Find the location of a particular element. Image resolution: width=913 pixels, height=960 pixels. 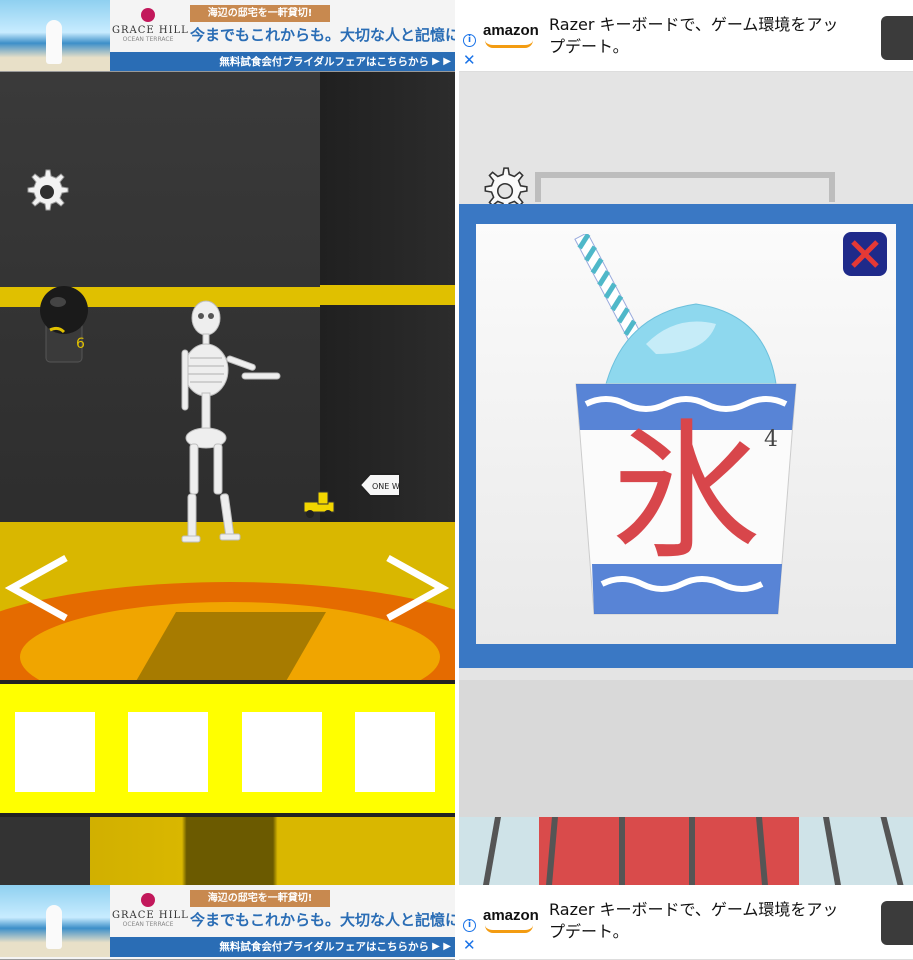

inventory-bar is located at coordinates (227, 748).